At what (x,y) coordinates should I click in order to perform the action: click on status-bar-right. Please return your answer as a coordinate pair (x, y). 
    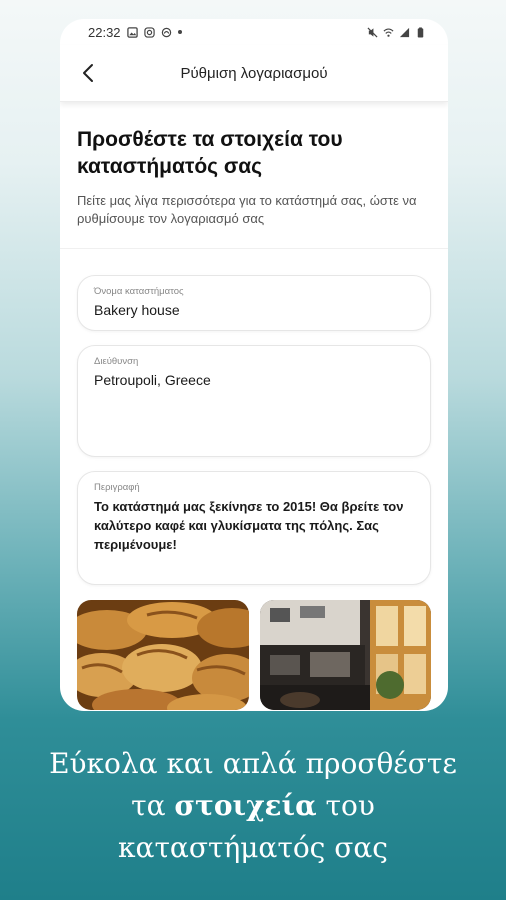
    Looking at the image, I should click on (396, 32).